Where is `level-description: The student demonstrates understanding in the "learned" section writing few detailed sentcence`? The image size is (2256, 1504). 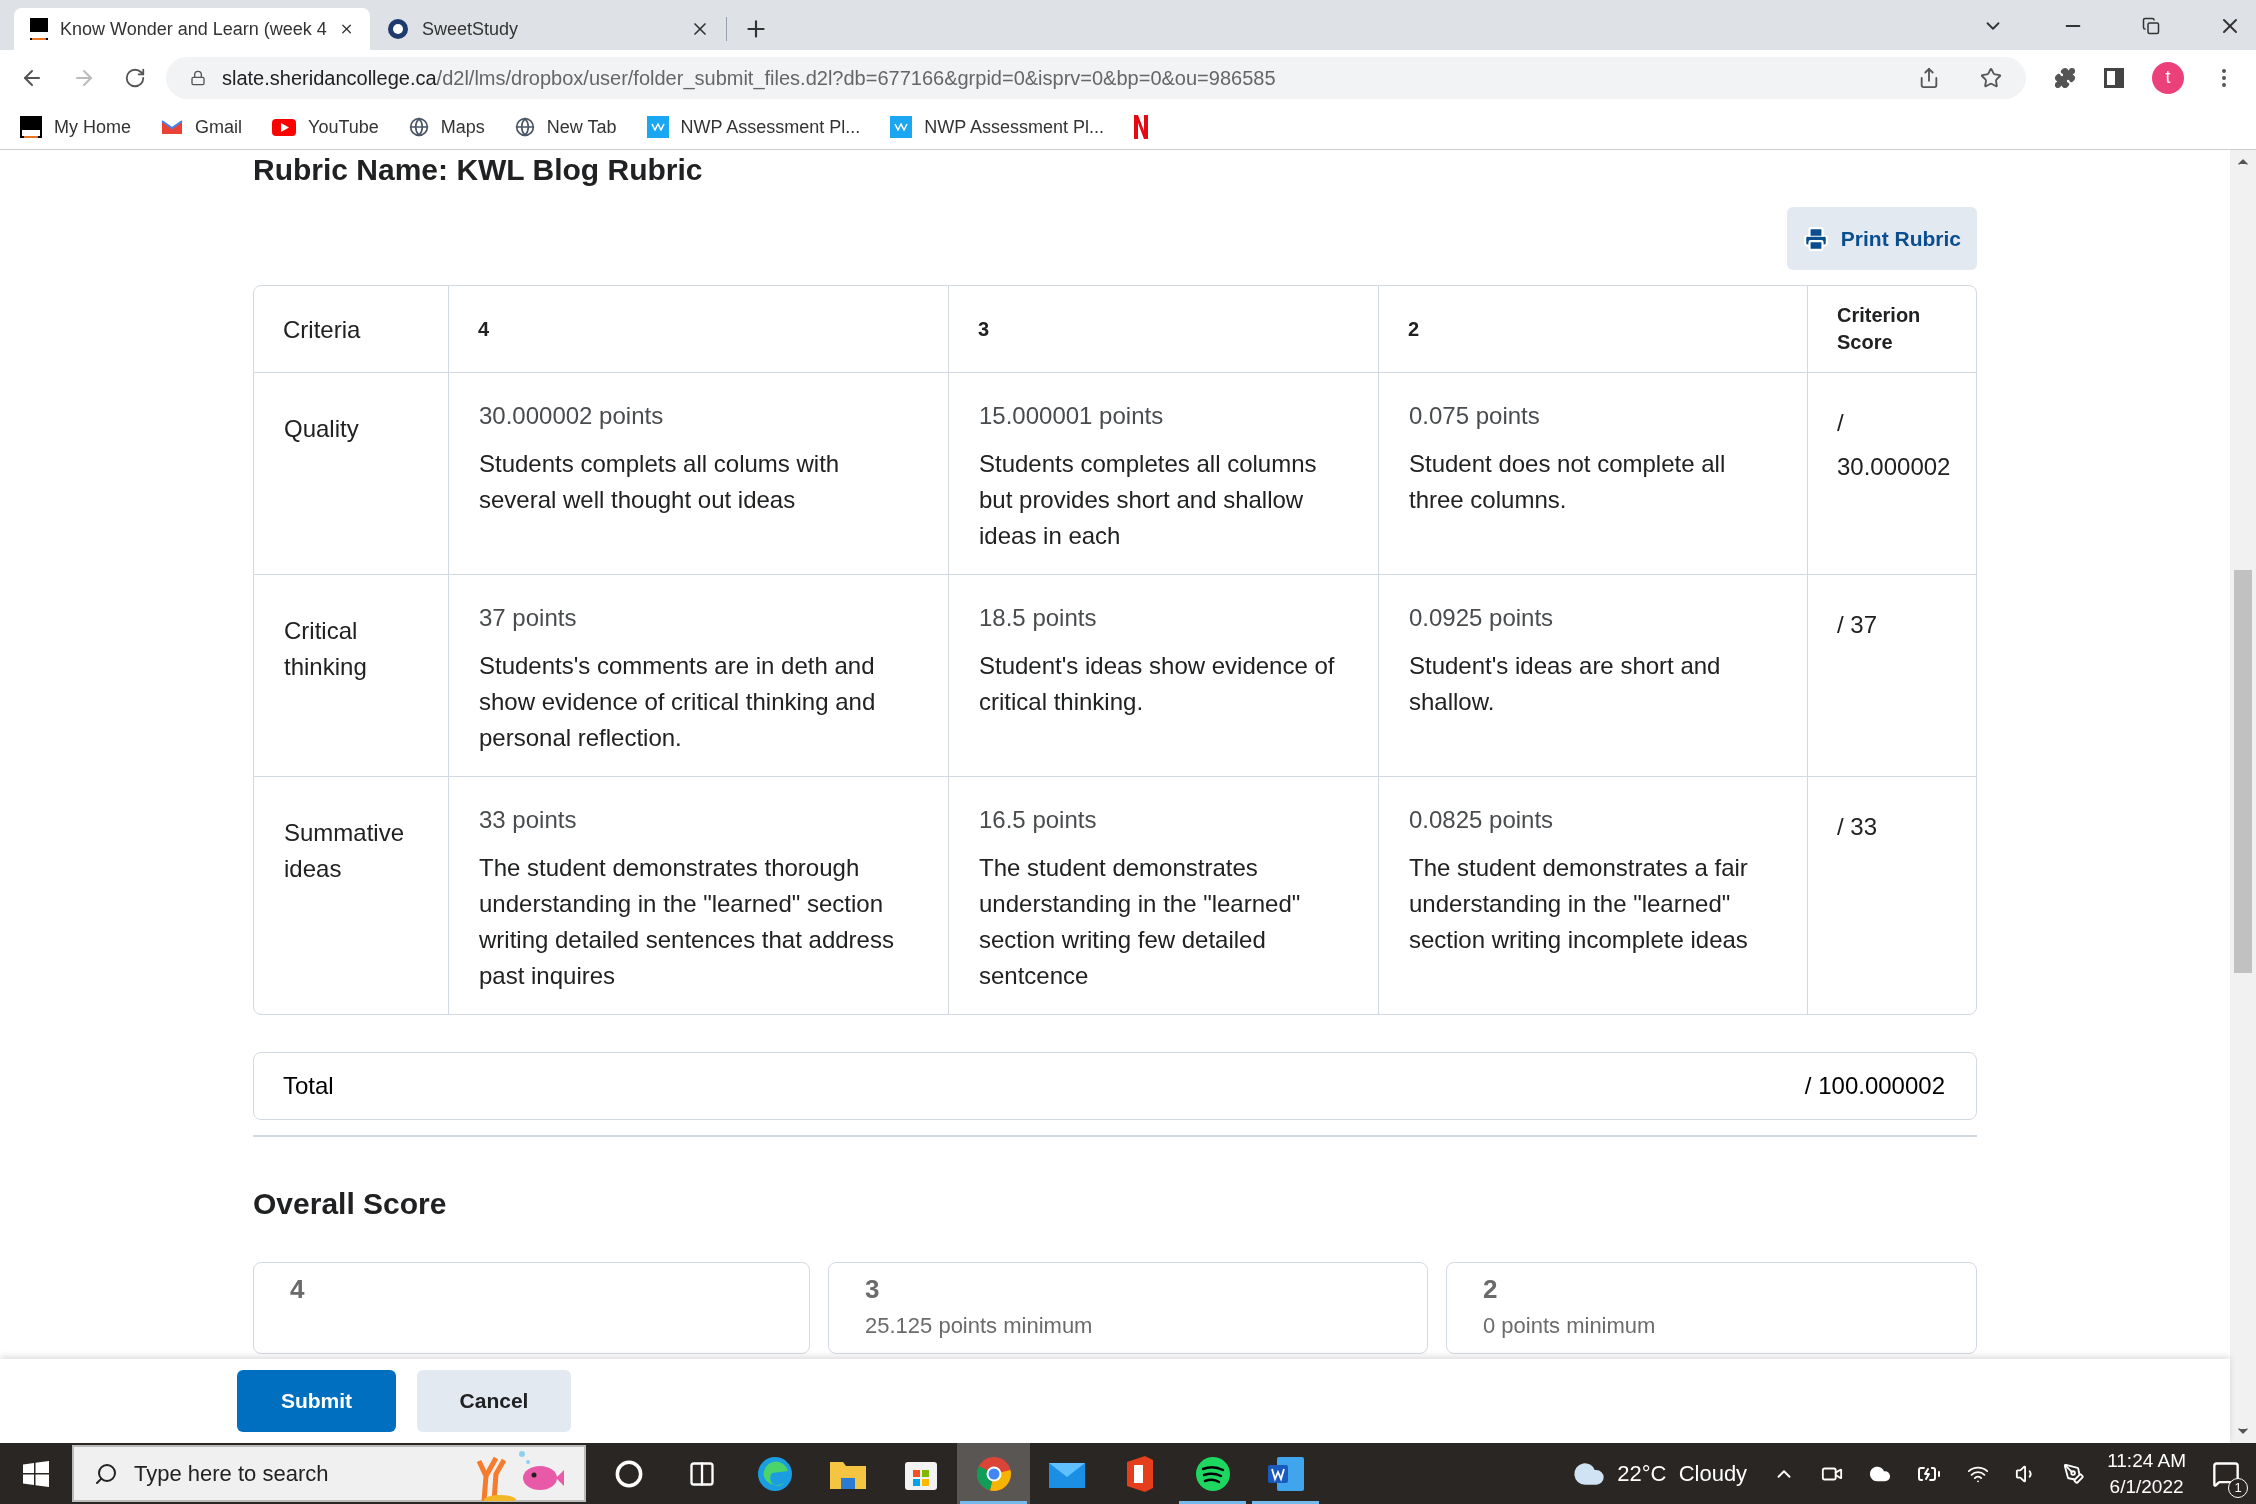 level-description: The student demonstrates understanding in the "learned" section writing few detailed sentcence is located at coordinates (1140, 922).